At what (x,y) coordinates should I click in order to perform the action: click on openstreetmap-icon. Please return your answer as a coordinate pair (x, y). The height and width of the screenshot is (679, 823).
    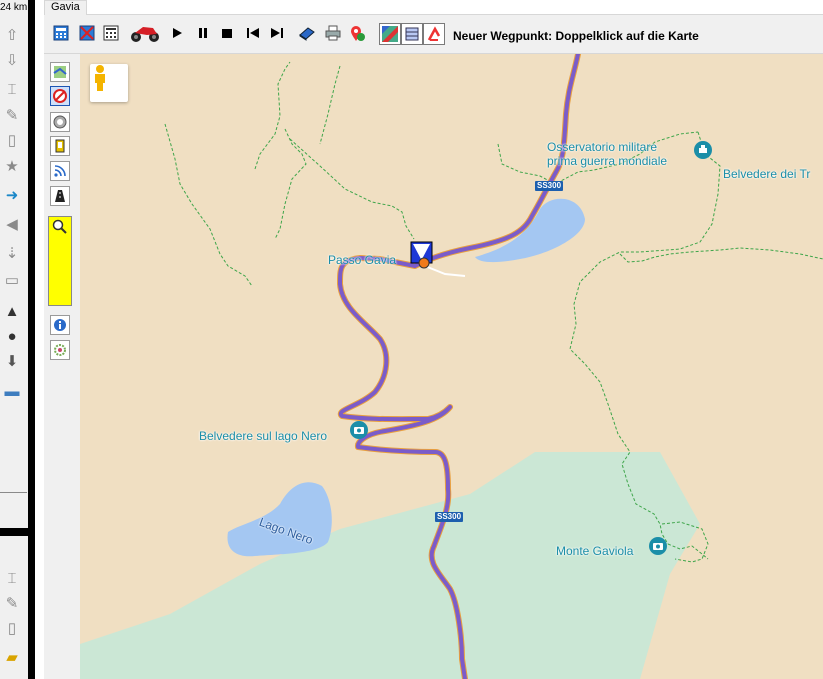
    Looking at the image, I should click on (412, 34).